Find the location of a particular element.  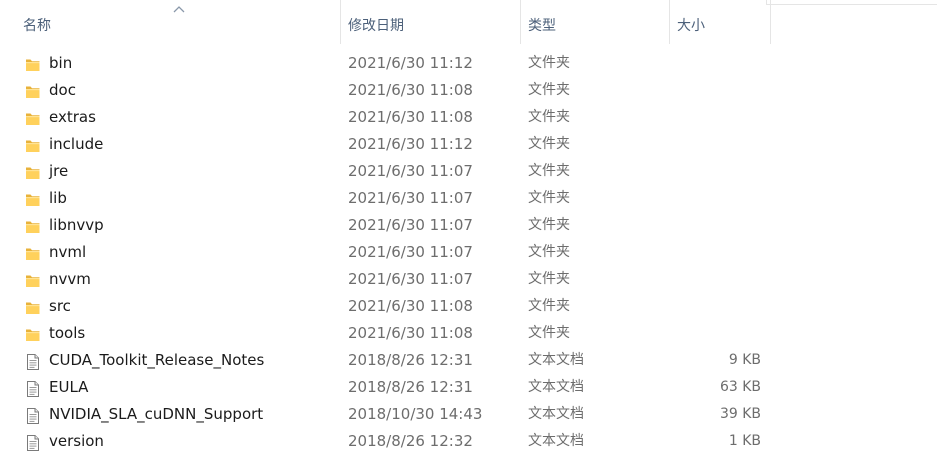

file-name: tools is located at coordinates (67, 333).